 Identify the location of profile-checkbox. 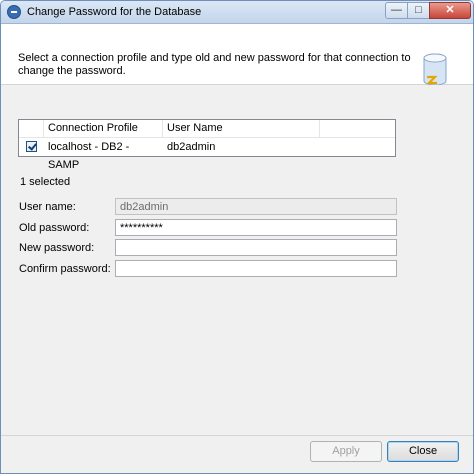
(31, 146).